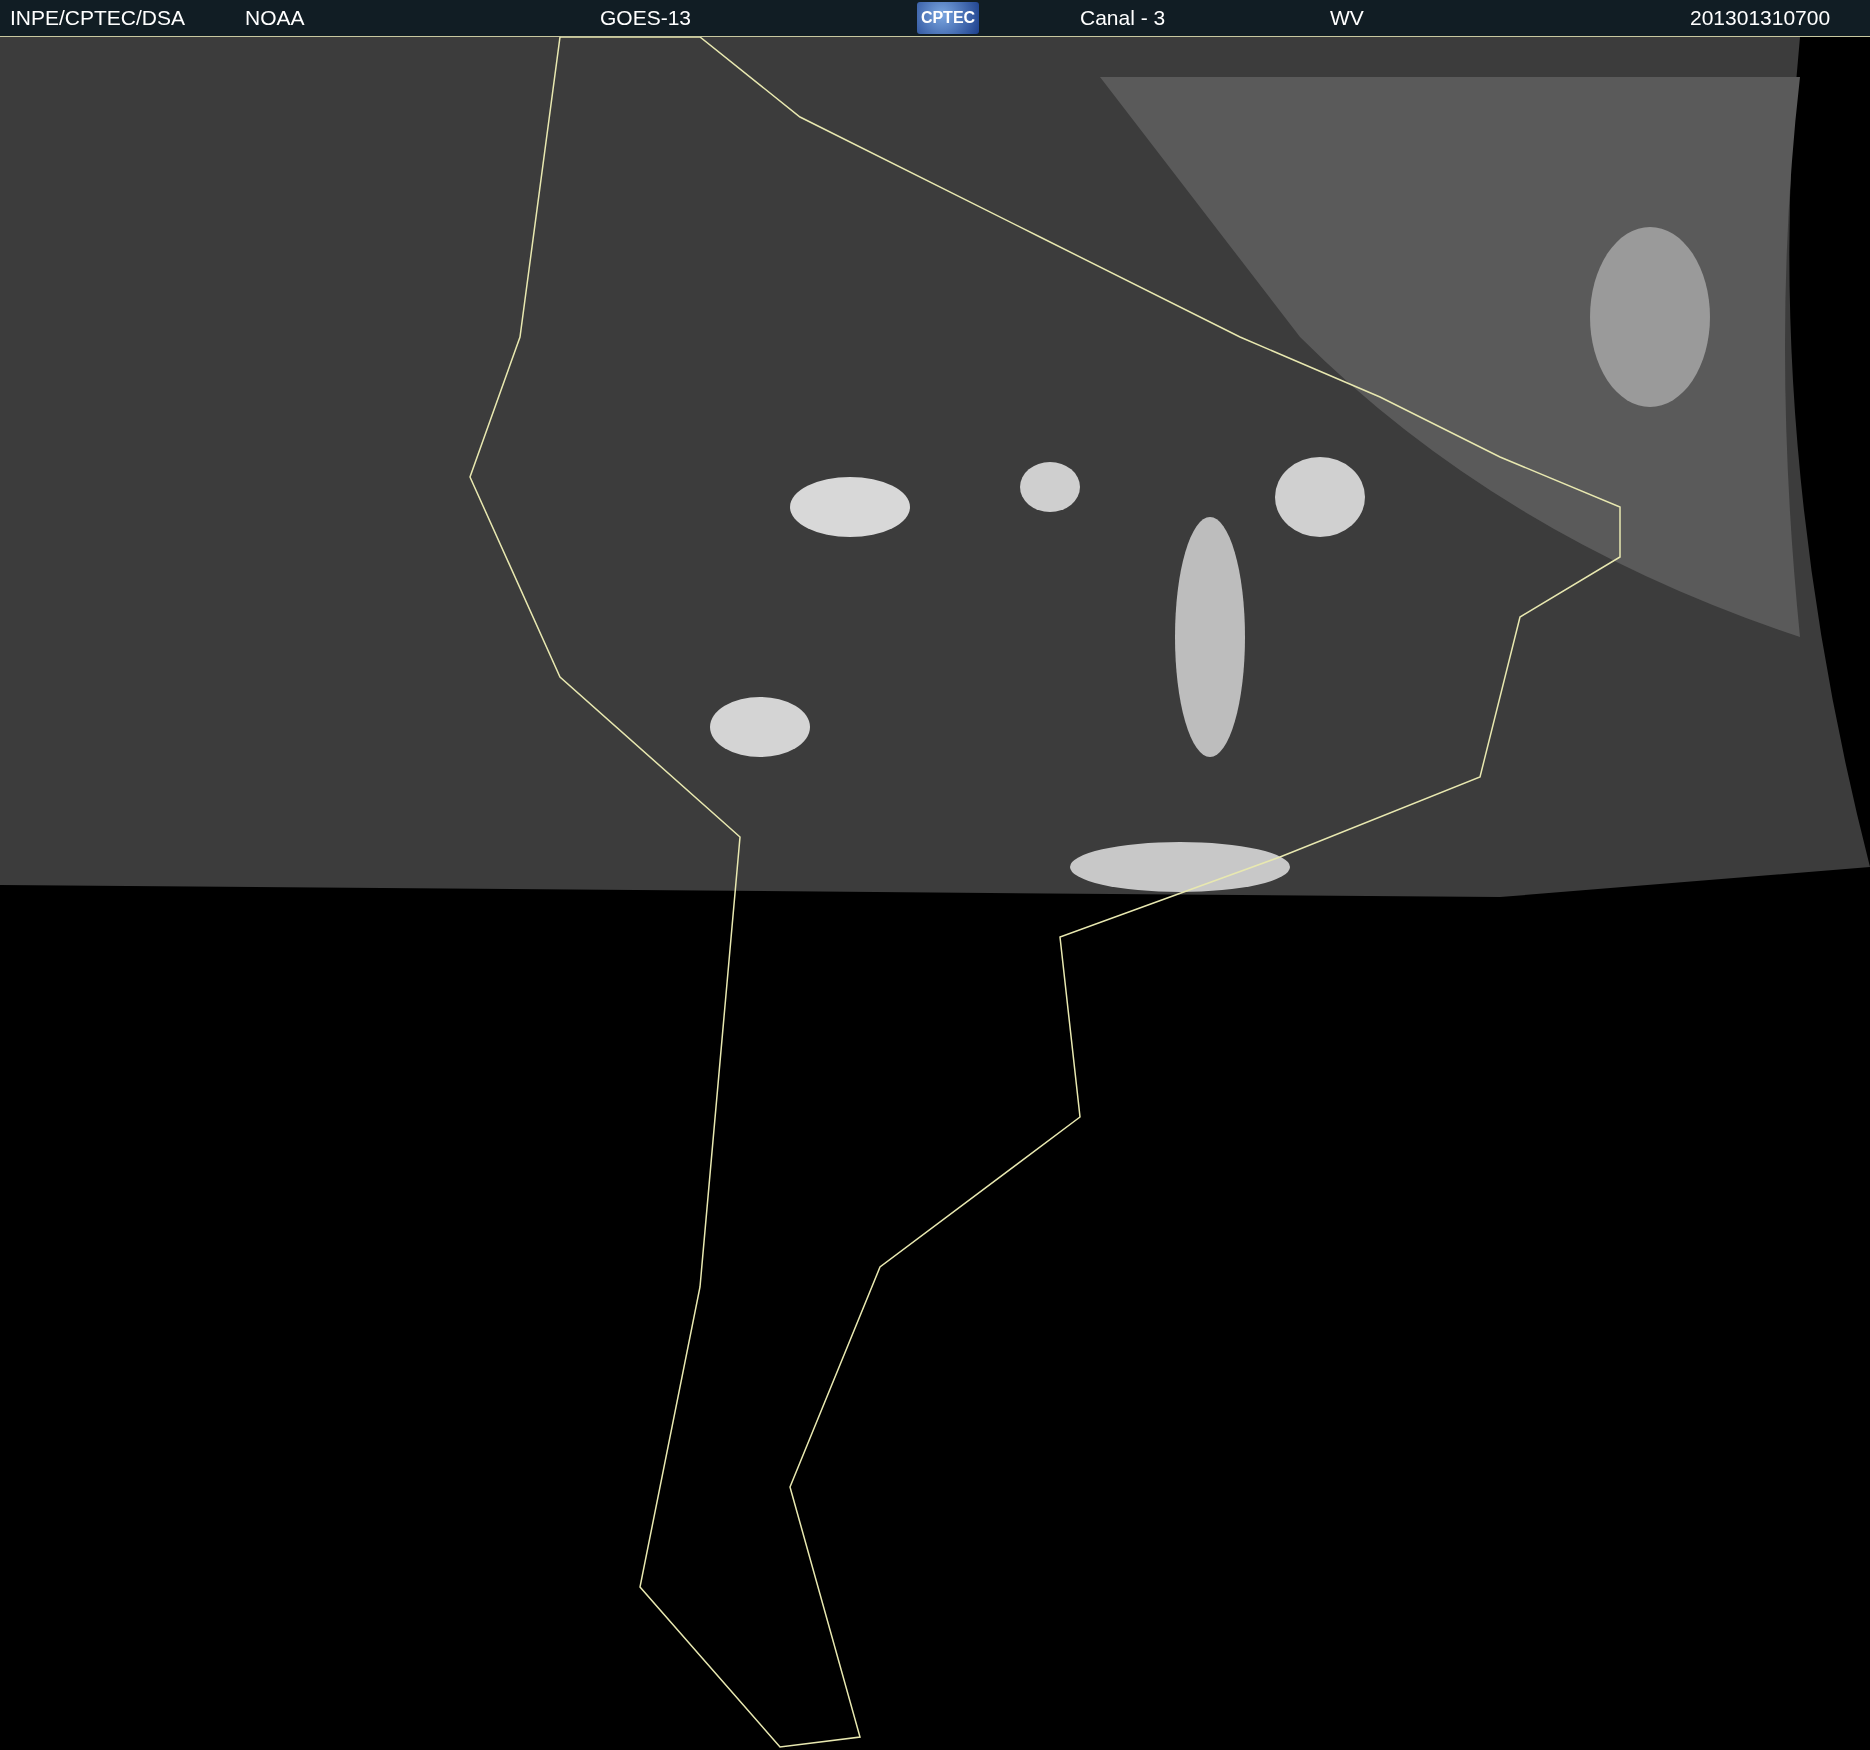 The image size is (1870, 1750). Describe the element at coordinates (275, 18) in the screenshot. I see `source-label: NOAA` at that location.